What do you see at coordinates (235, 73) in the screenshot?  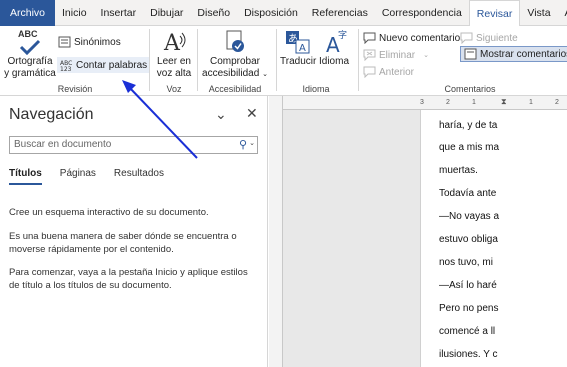 I see `accessibility-label-2: accesibilidad ⌄` at bounding box center [235, 73].